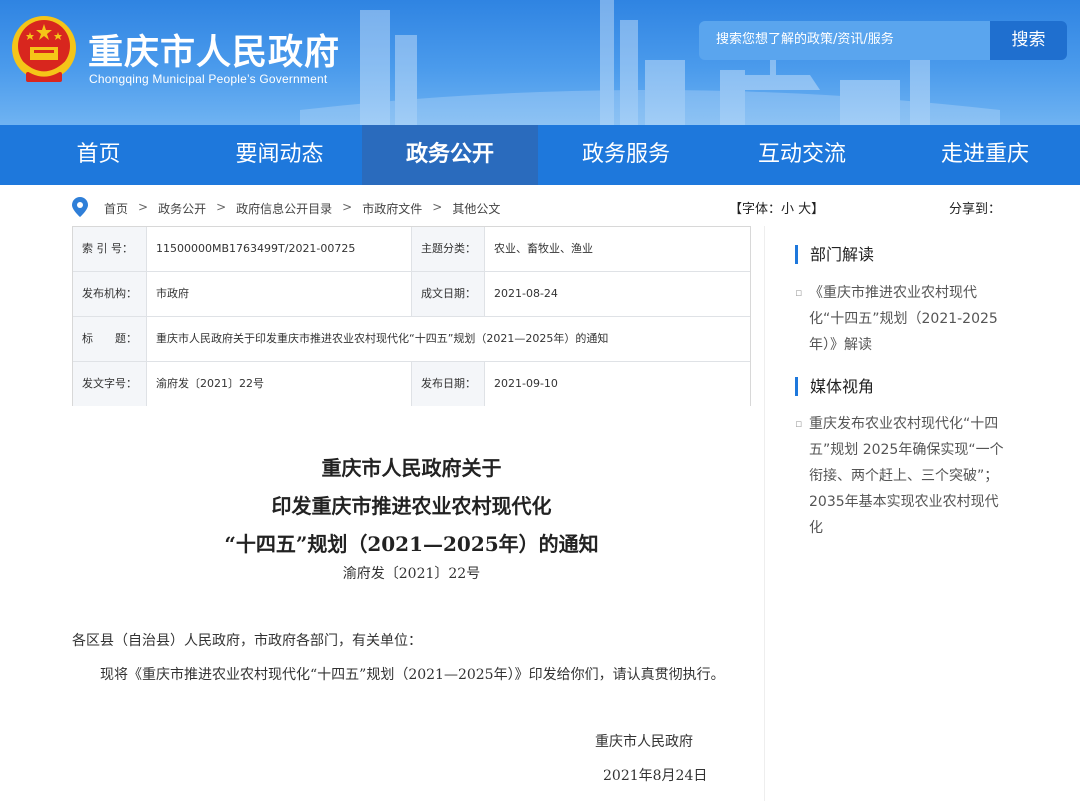 This screenshot has width=1080, height=801. Describe the element at coordinates (278, 384) in the screenshot. I see `document-number-value: 渝府发〔2021〕22号` at that location.